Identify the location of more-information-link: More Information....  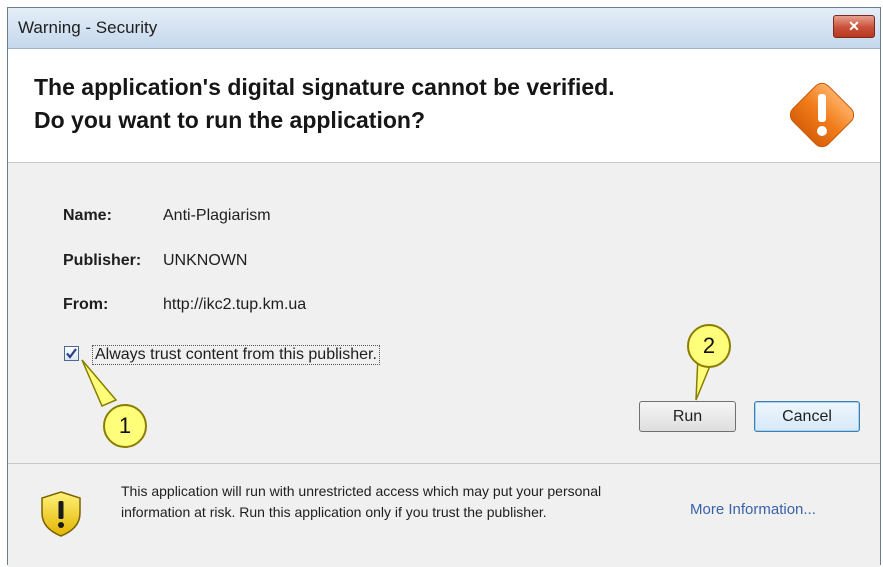
(753, 509).